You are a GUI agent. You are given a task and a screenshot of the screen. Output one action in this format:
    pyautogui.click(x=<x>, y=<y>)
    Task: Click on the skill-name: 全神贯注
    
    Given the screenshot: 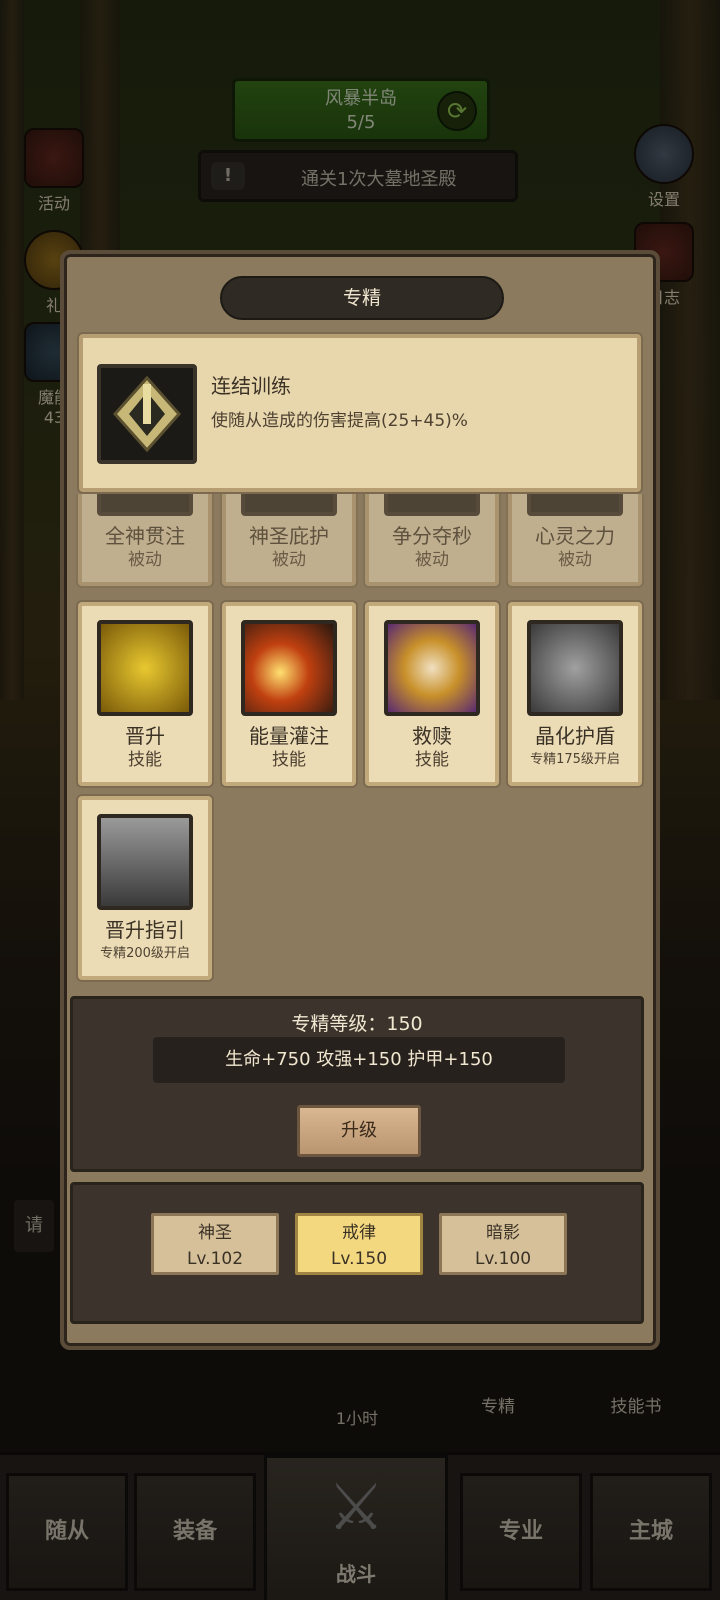 What is the action you would take?
    pyautogui.click(x=145, y=536)
    